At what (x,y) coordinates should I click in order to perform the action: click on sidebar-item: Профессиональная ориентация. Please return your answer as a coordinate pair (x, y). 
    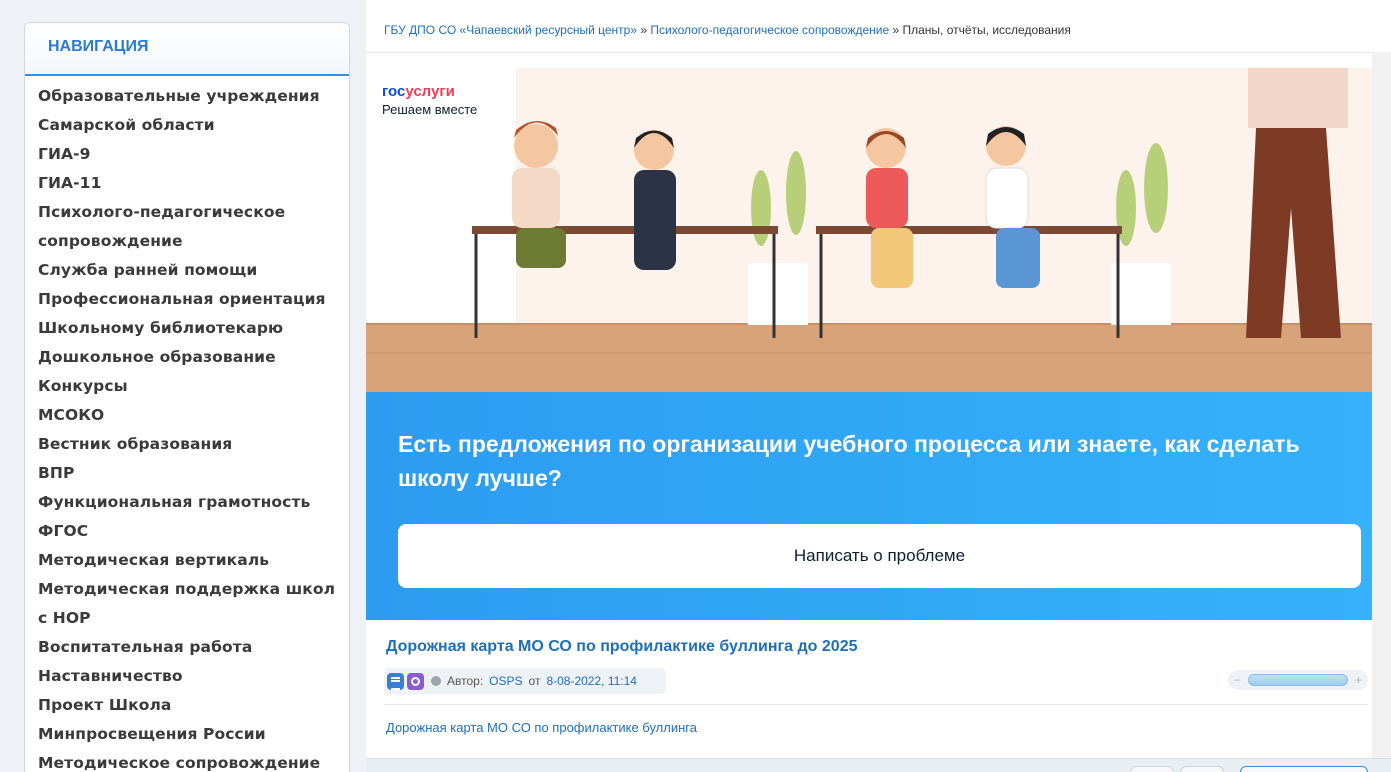
    Looking at the image, I should click on (193, 299).